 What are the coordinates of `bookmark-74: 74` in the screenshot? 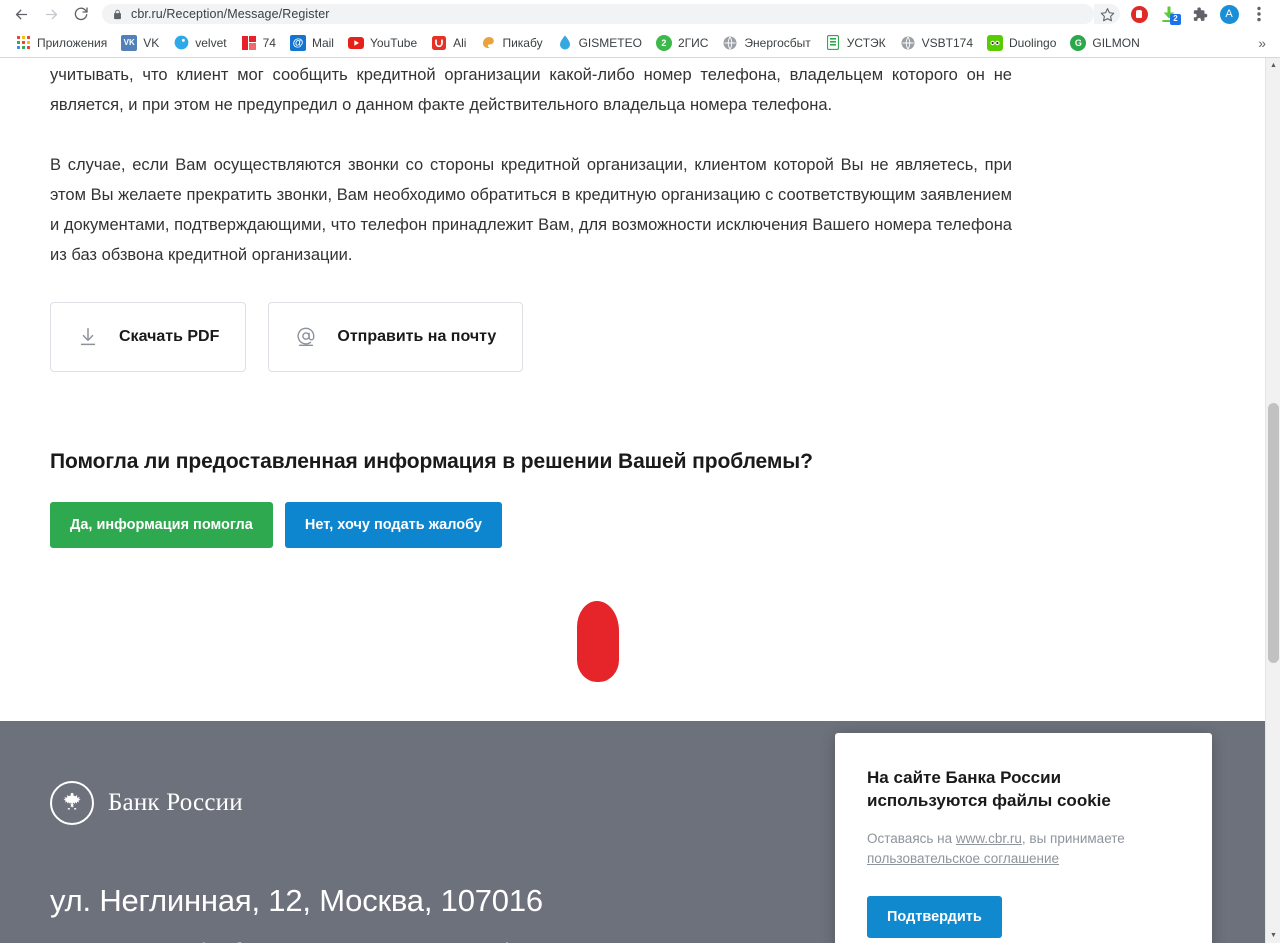 It's located at (258, 43).